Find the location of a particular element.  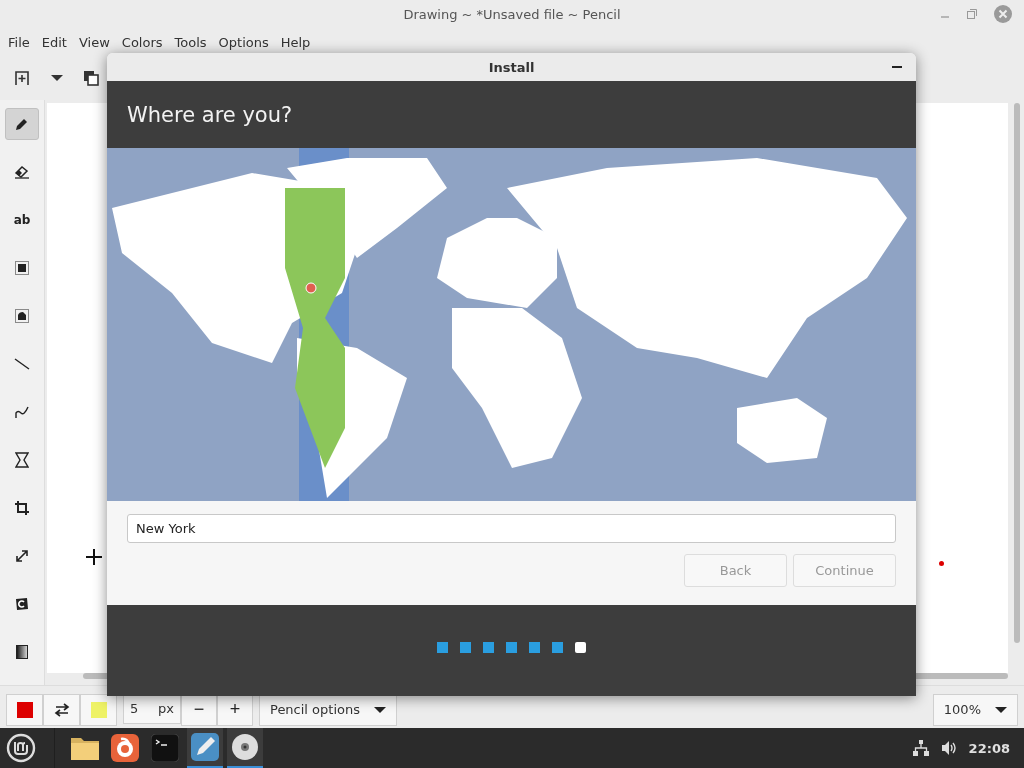

minimize-icon is located at coordinates (897, 67).